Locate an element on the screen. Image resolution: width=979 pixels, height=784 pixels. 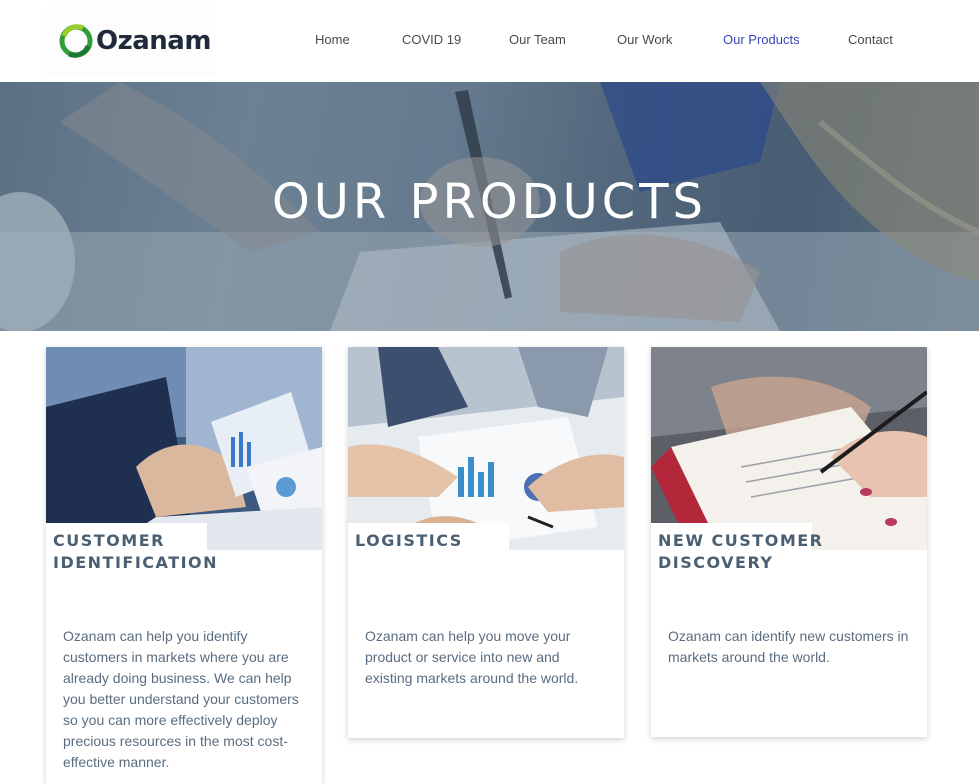
business-tablet-image is located at coordinates (184, 448).